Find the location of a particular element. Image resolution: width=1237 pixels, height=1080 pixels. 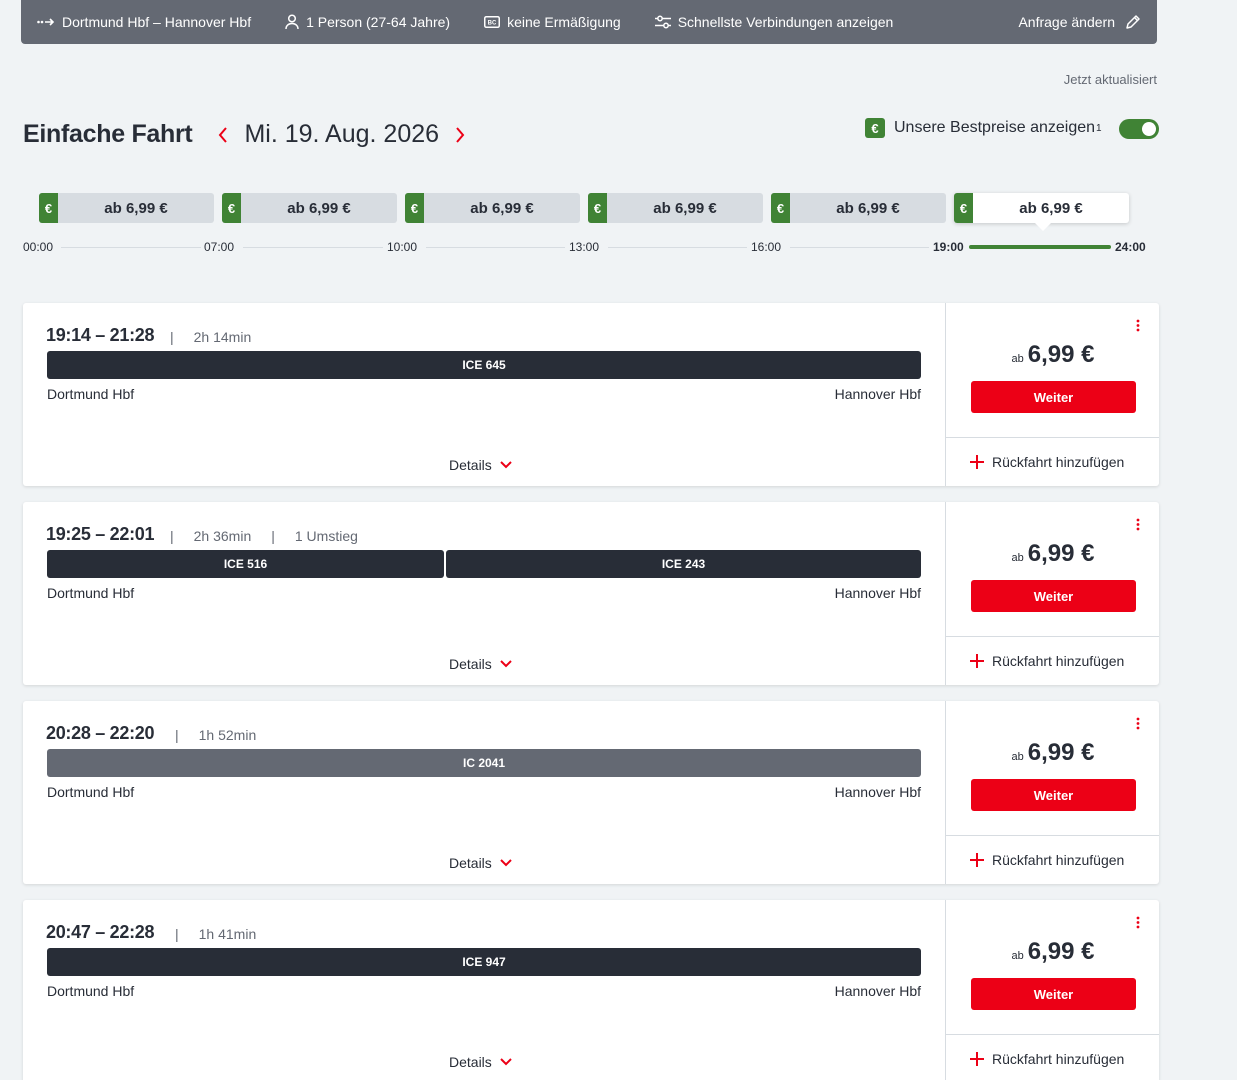

chevron-right-icon is located at coordinates (460, 134).